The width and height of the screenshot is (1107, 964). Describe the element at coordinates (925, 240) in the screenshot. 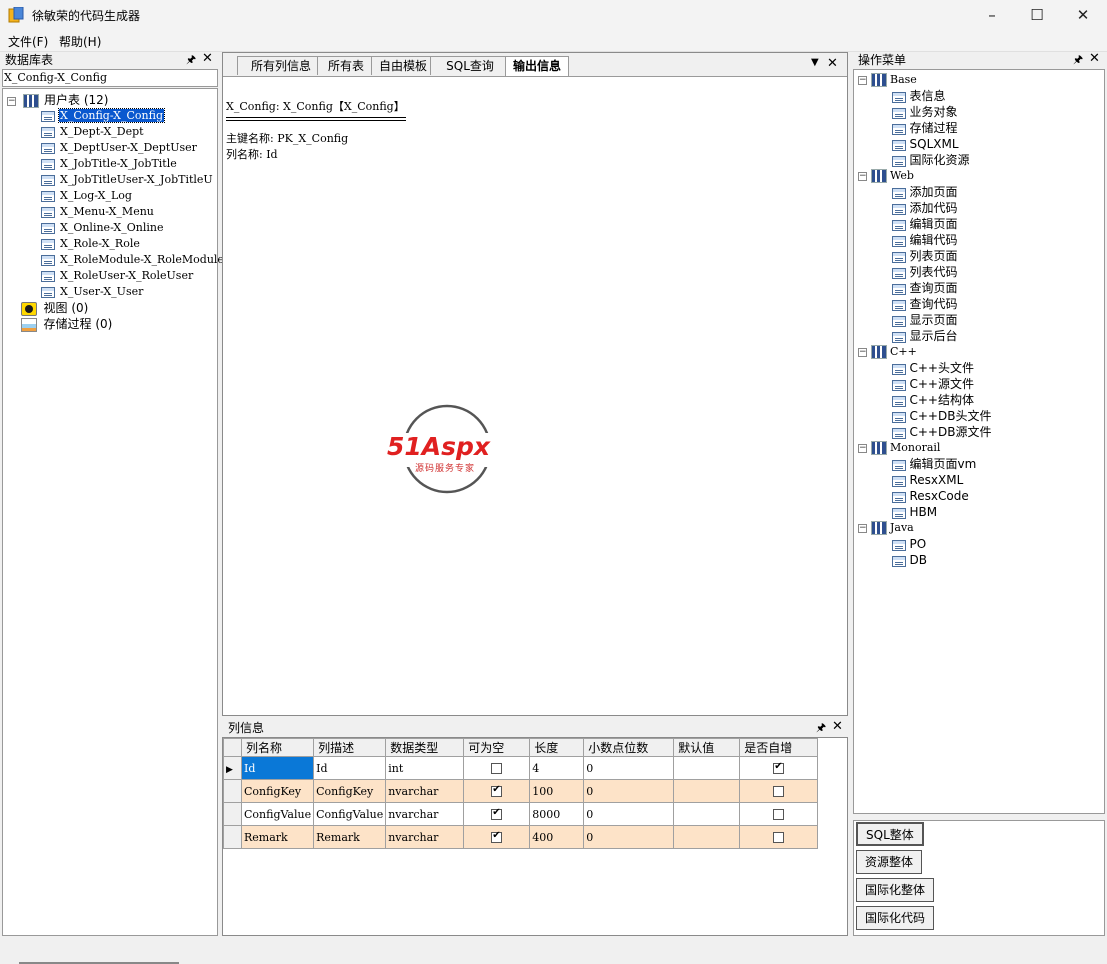

I see `op-item: 编辑代码` at that location.